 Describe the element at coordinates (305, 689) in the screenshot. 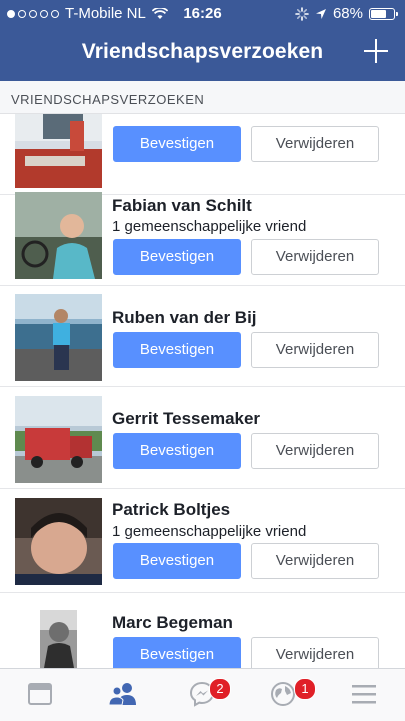

I see `notifications-badge: 1` at that location.